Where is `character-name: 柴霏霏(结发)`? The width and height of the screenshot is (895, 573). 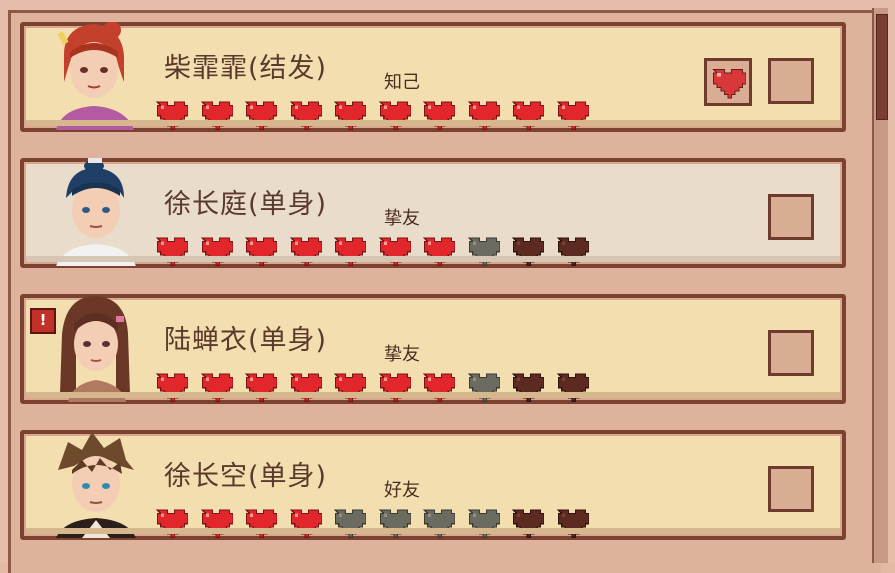
character-name: 柴霏霏(结发) is located at coordinates (246, 68).